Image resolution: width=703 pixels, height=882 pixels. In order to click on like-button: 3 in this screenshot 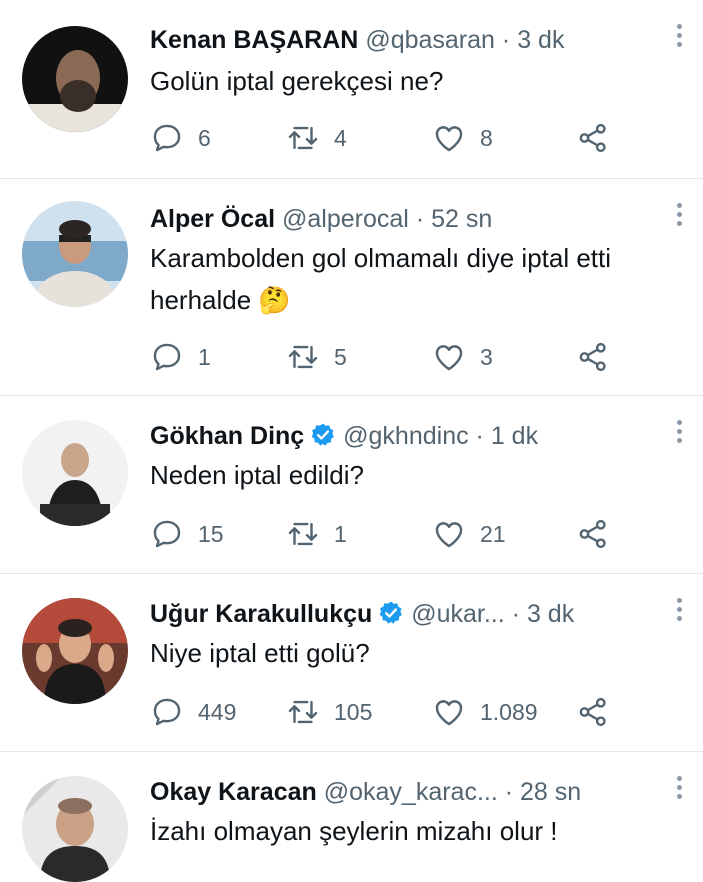, I will do `click(462, 357)`.